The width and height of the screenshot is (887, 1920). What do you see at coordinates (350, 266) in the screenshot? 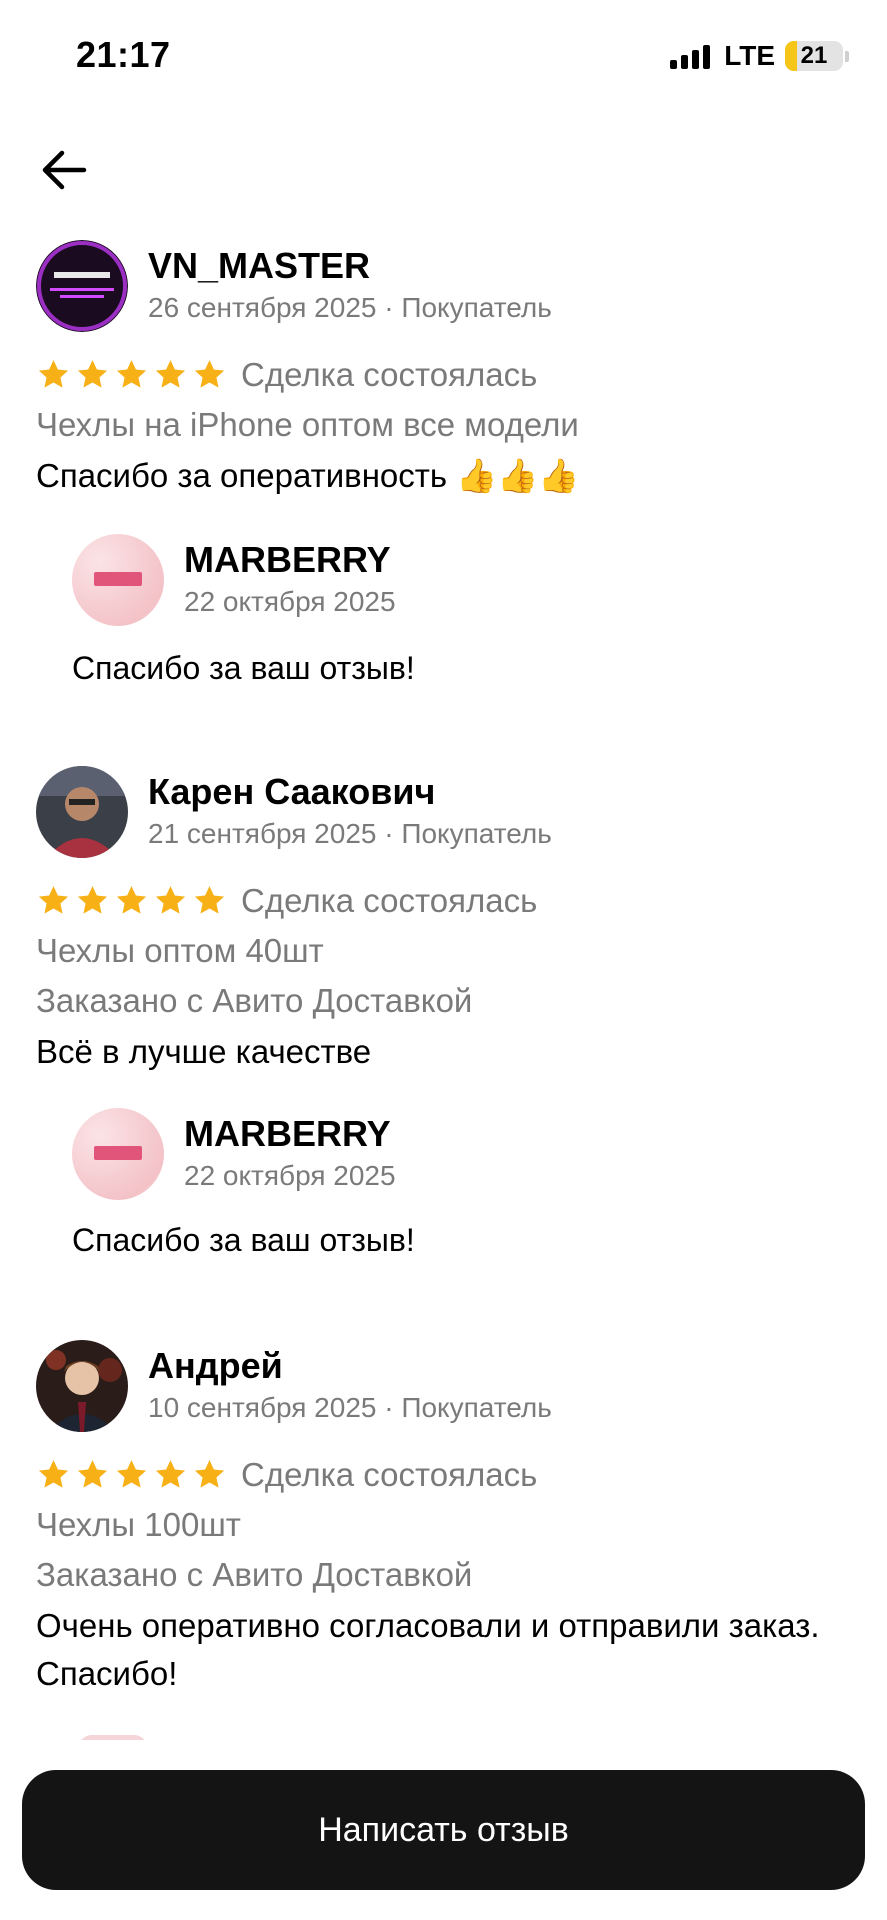
I see `review-author: VN_MASTER` at bounding box center [350, 266].